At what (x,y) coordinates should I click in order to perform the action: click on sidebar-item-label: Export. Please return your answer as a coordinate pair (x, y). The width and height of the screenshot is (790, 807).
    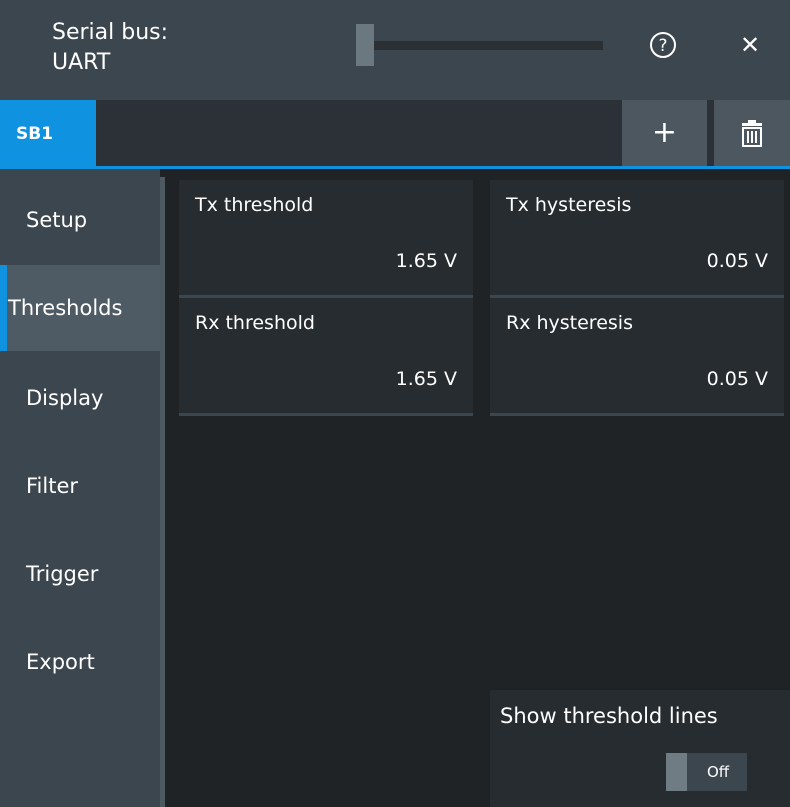
    Looking at the image, I should click on (60, 662).